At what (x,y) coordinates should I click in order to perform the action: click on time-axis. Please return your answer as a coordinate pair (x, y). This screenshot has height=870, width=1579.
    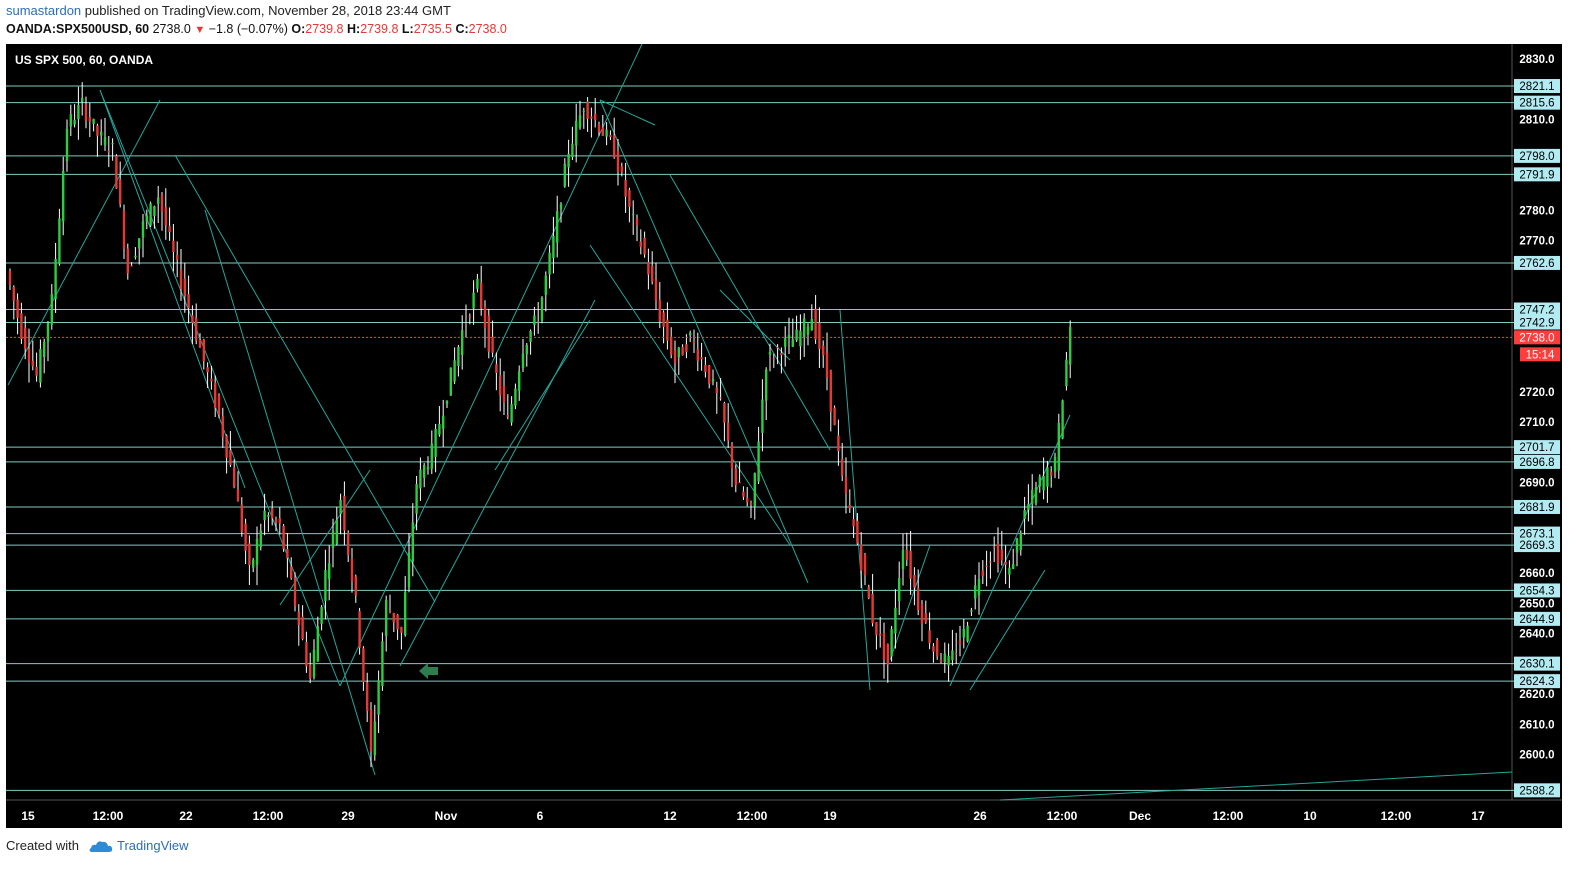
    Looking at the image, I should click on (784, 814).